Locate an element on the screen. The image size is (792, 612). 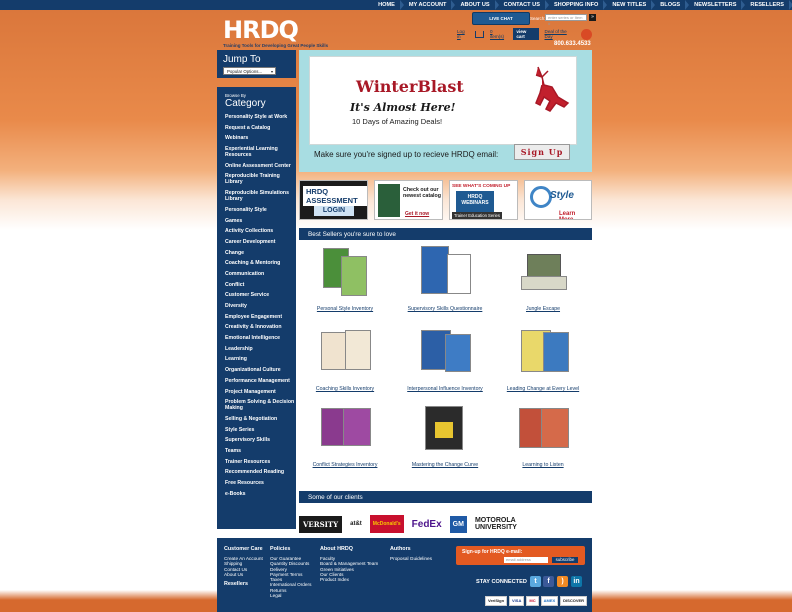
cart-icon is located at coordinates (479, 34).